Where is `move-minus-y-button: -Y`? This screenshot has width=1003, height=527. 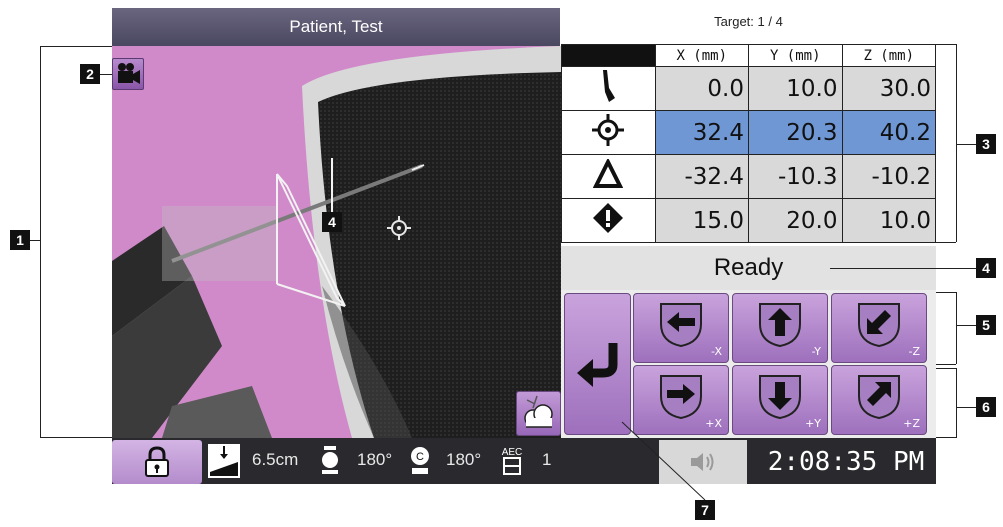
move-minus-y-button: -Y is located at coordinates (780, 328).